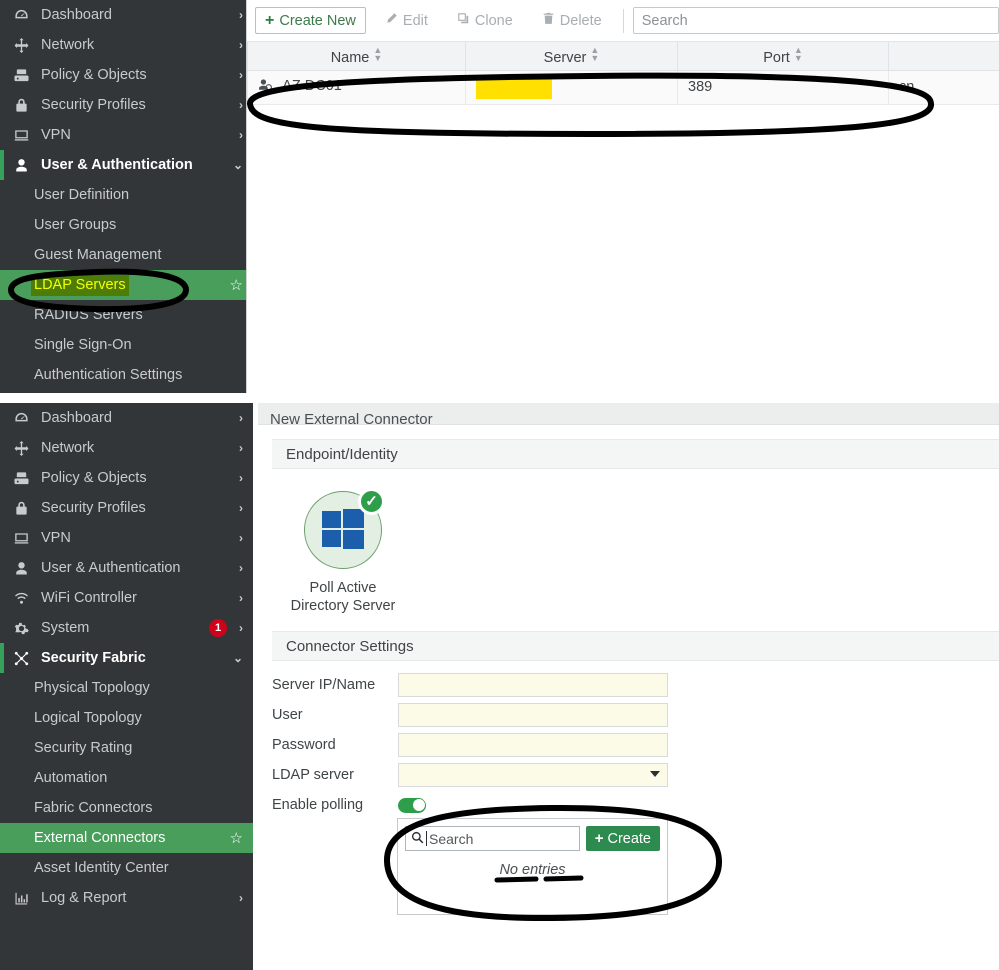 Image resolution: width=999 pixels, height=970 pixels. Describe the element at coordinates (350, 646) in the screenshot. I see `section-title: Connector Settings` at that location.